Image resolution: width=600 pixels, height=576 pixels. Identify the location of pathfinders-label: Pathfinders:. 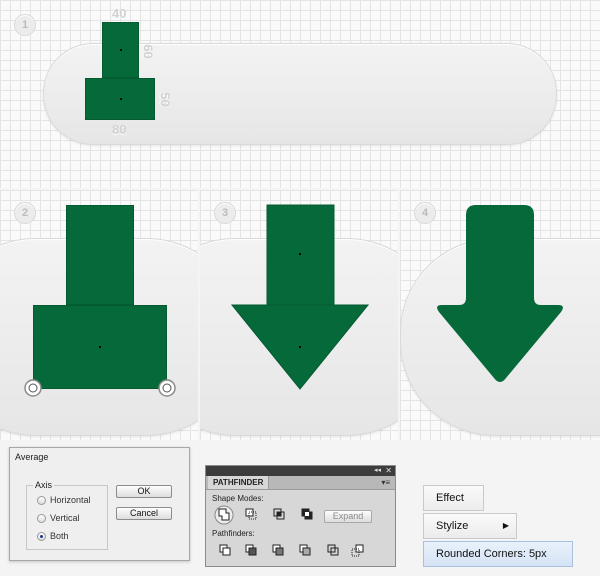
(233, 533).